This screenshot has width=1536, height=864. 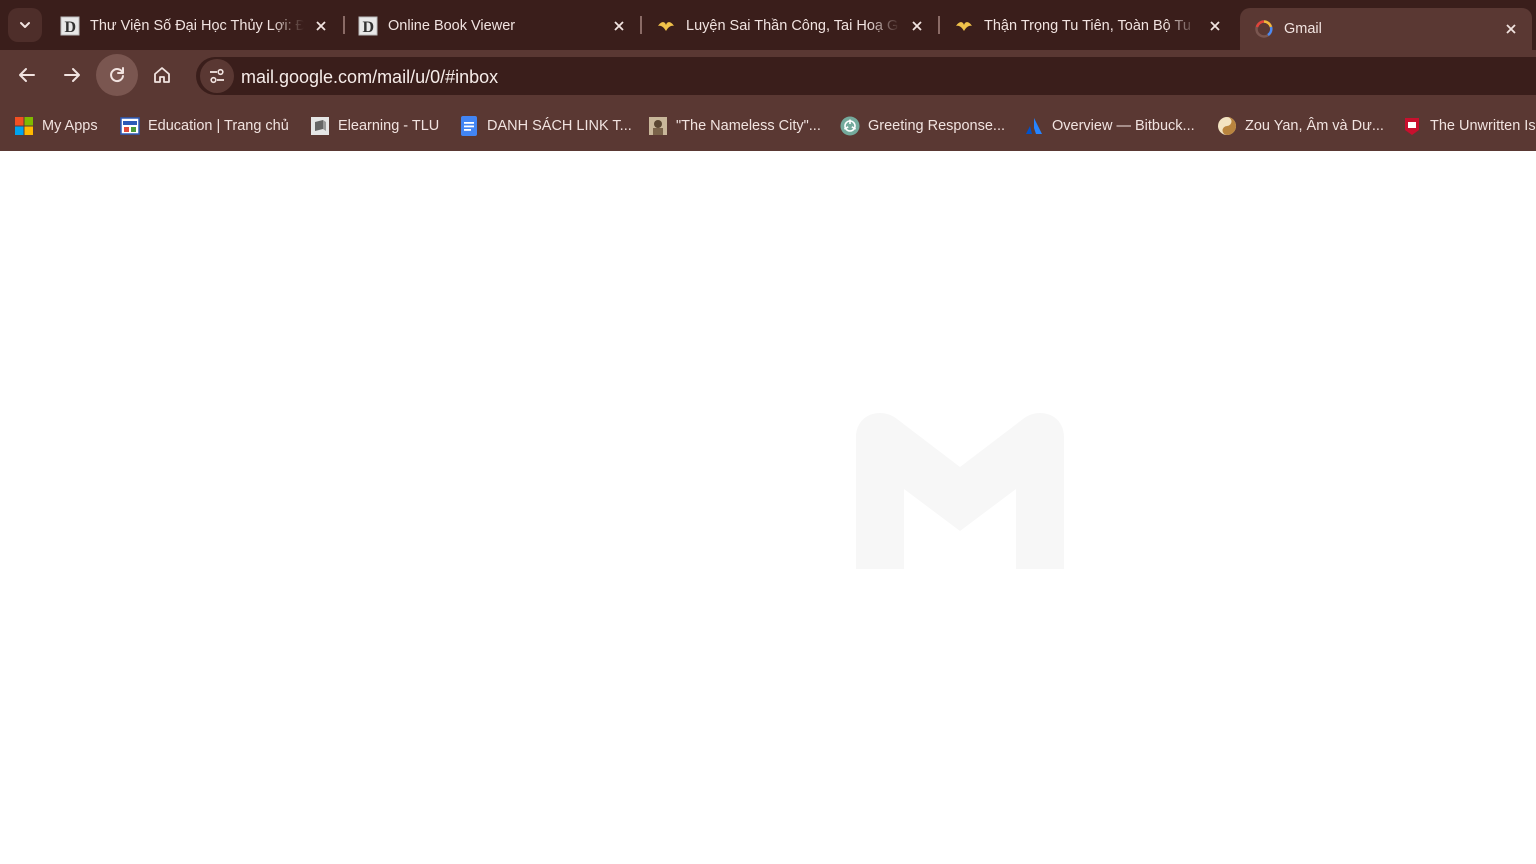 I want to click on tab-title: Thư Viện Số Đại Học Thủy Lợi: Đ, so click(x=197, y=26).